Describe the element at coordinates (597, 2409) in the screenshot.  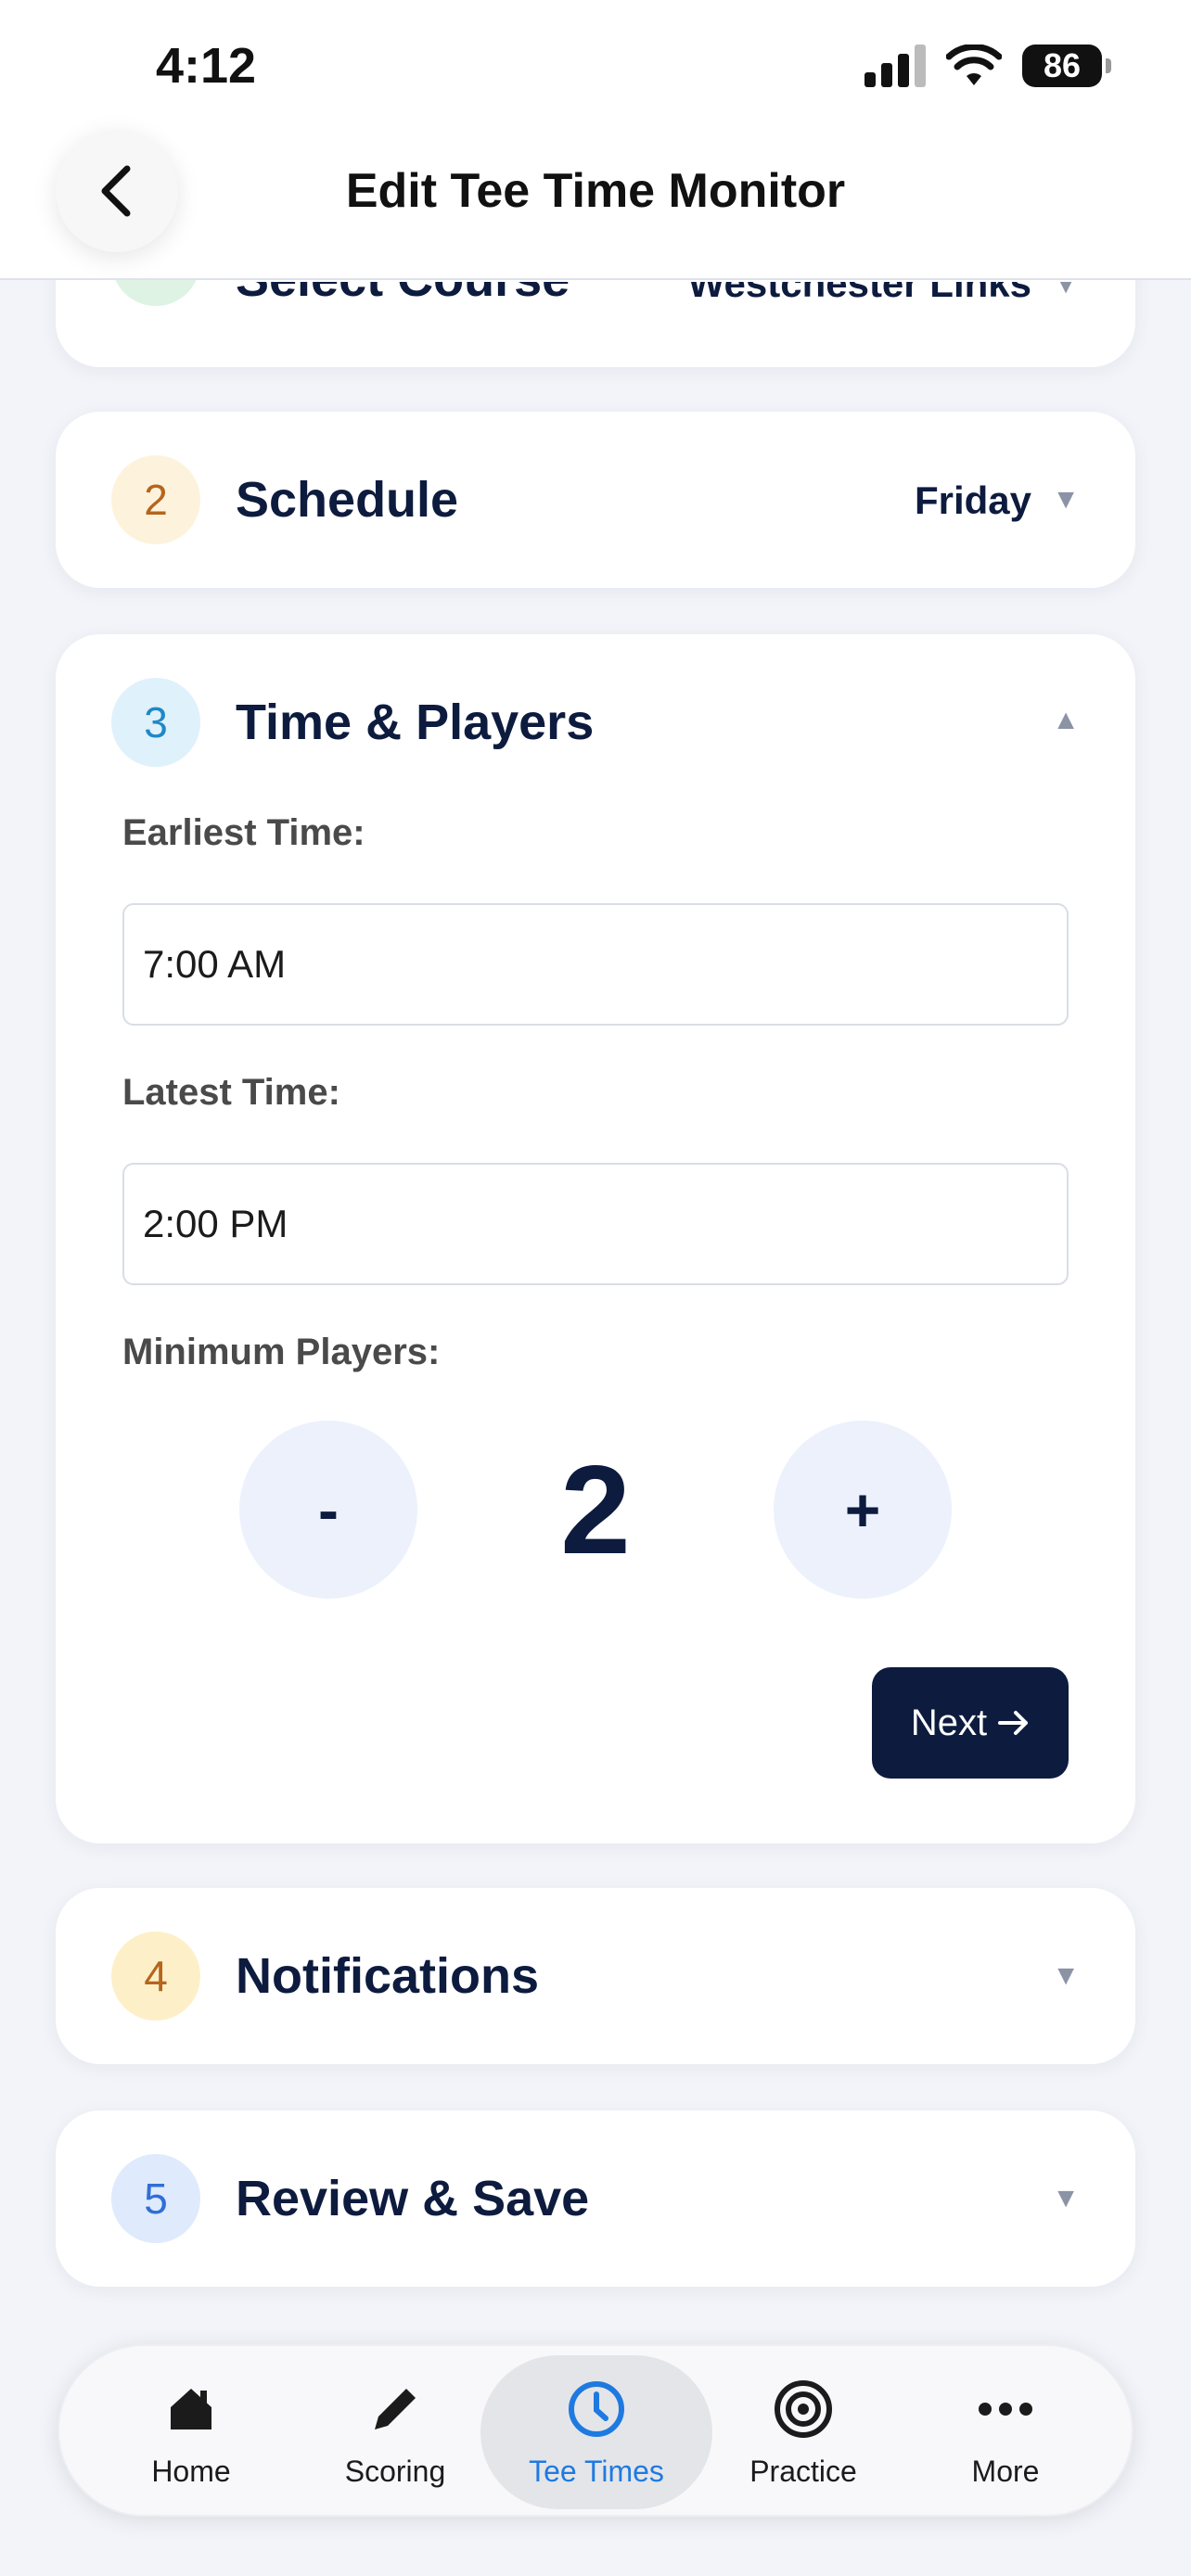
I see `clock-icon` at that location.